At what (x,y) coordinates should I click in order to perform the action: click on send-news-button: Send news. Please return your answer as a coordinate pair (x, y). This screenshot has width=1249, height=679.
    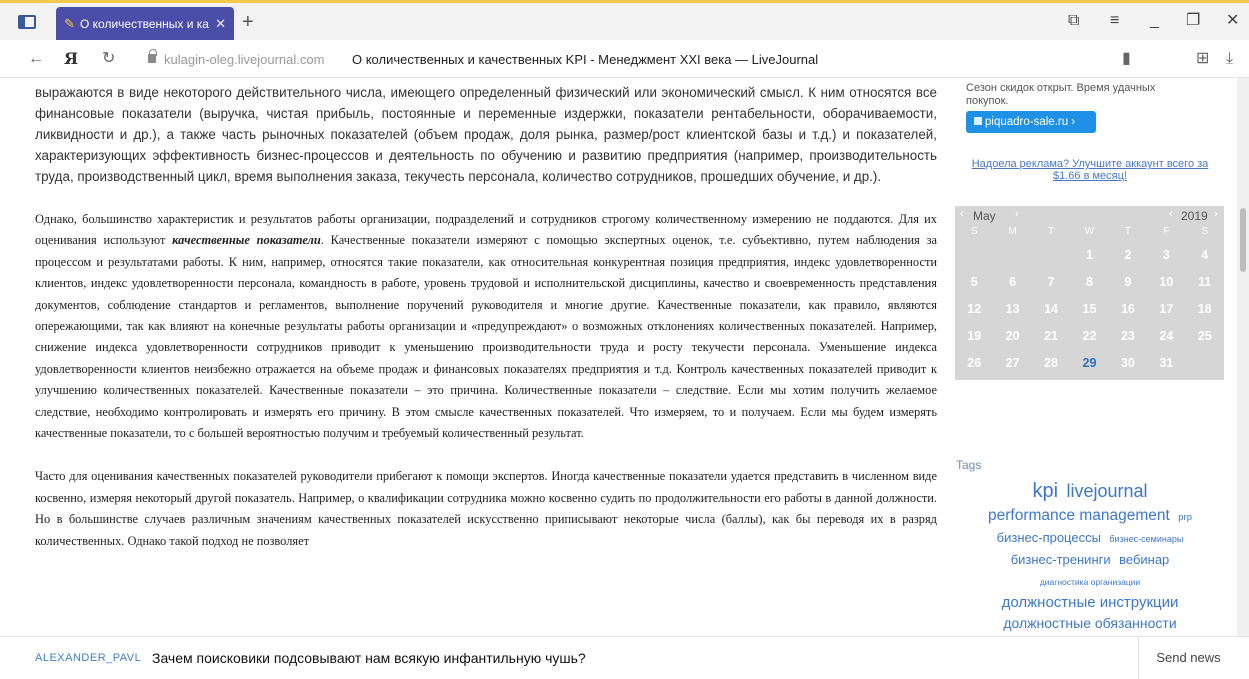
    Looking at the image, I should click on (1188, 658).